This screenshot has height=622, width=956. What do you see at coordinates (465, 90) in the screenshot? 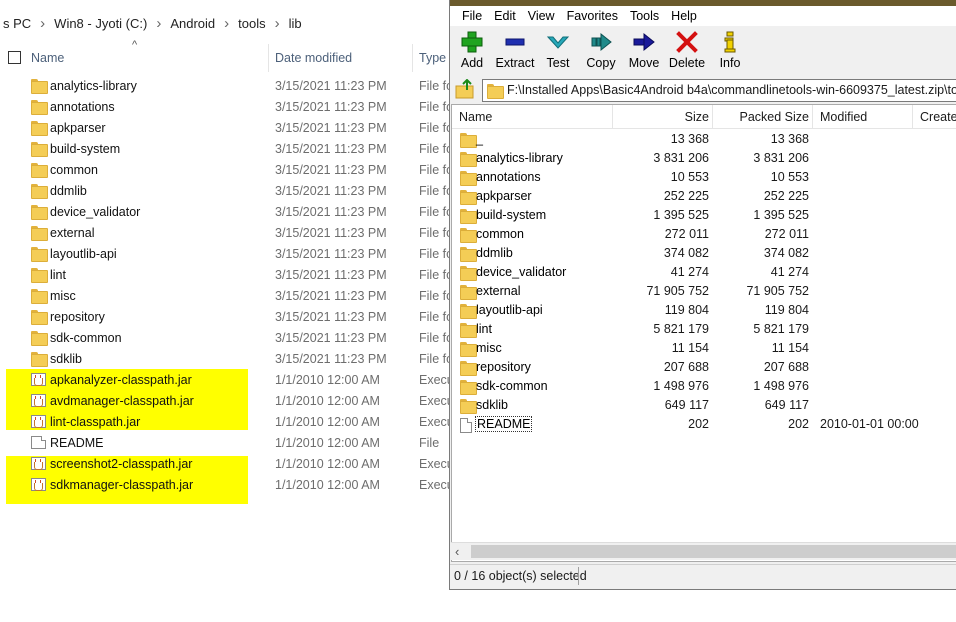
I see `folder-up-icon` at bounding box center [465, 90].